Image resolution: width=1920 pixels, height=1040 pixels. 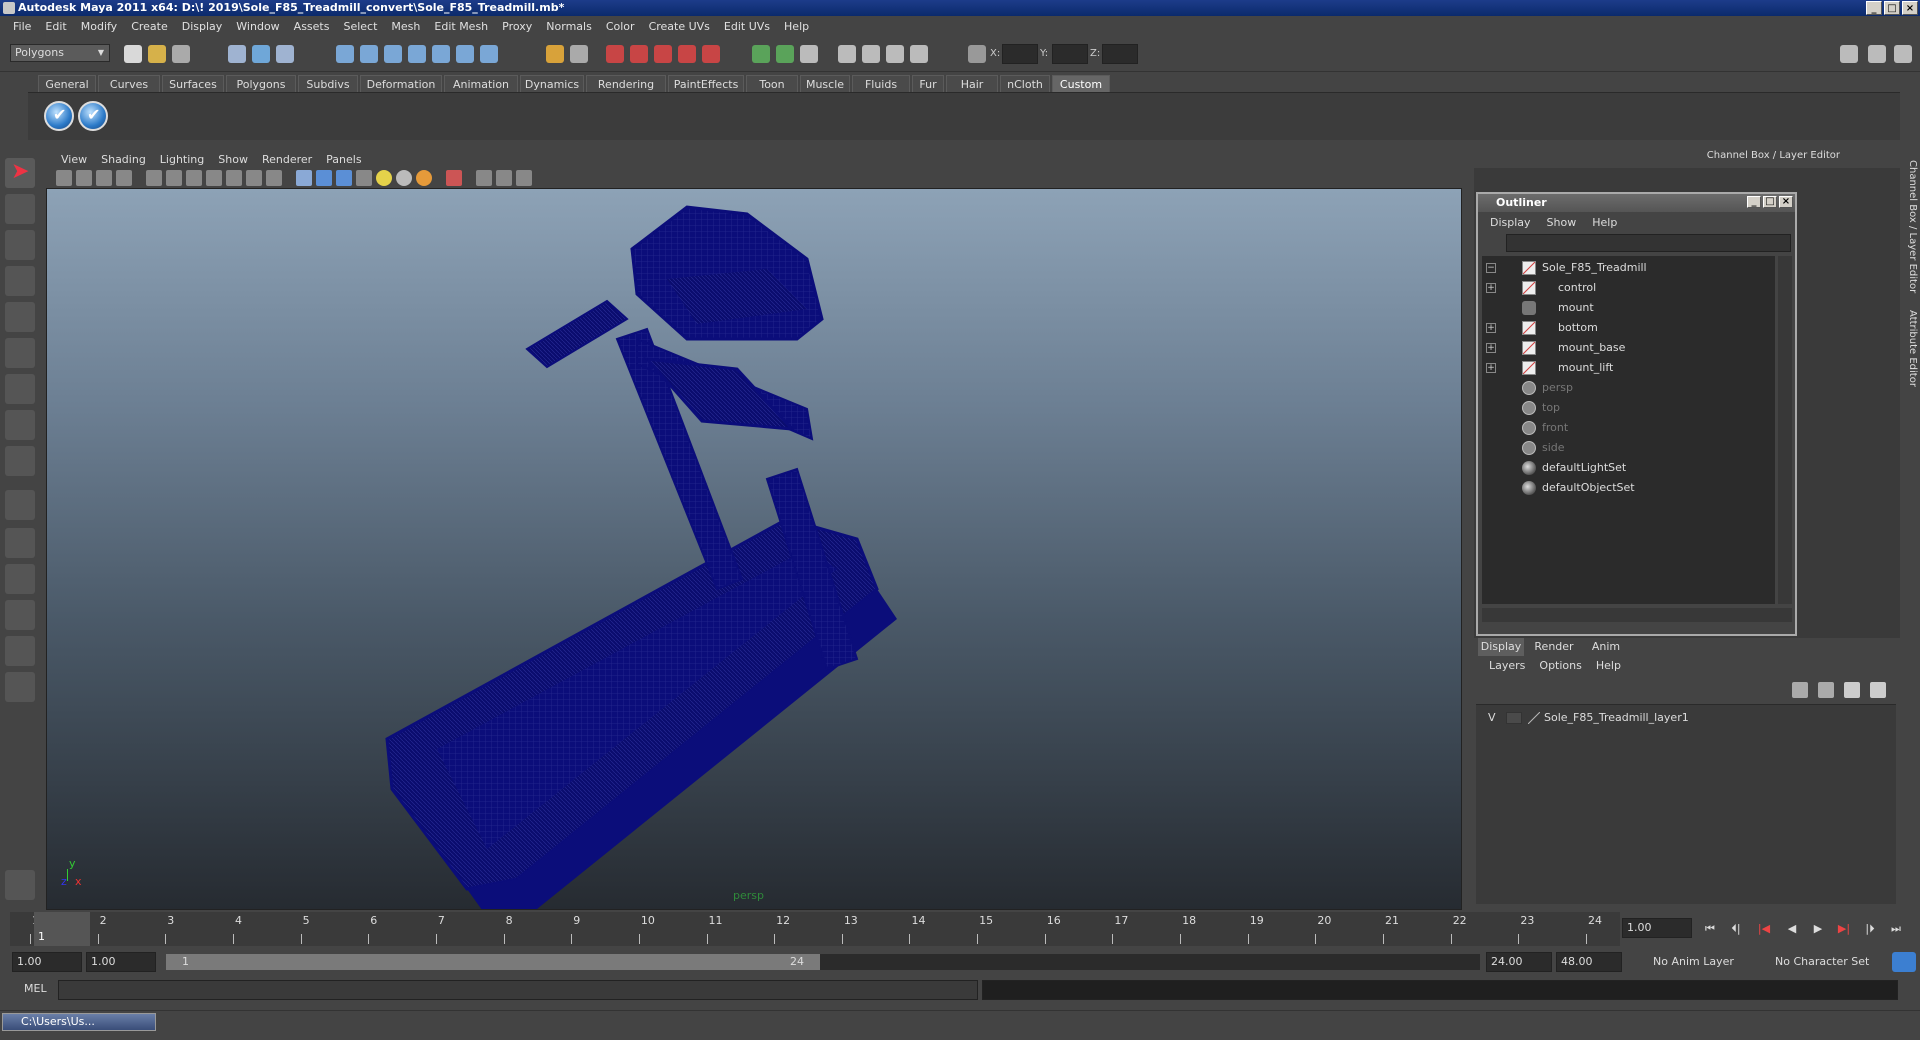 I want to click on outliner-close-button: ×, so click(x=1786, y=202).